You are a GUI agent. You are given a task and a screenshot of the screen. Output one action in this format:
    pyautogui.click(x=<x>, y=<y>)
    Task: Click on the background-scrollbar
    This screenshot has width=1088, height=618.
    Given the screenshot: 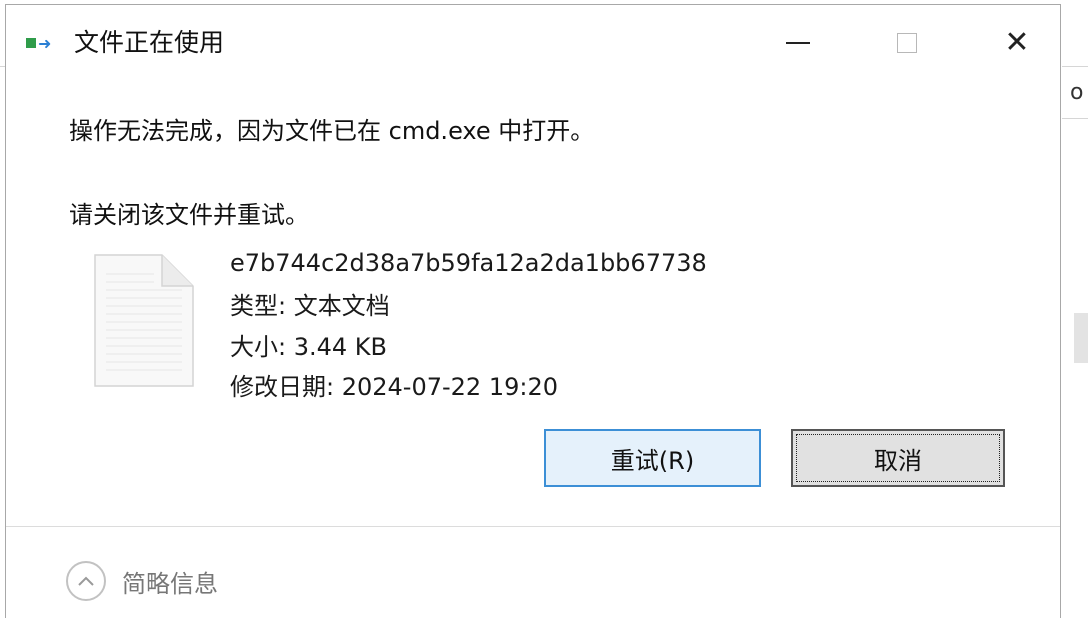 What is the action you would take?
    pyautogui.click(x=1081, y=338)
    